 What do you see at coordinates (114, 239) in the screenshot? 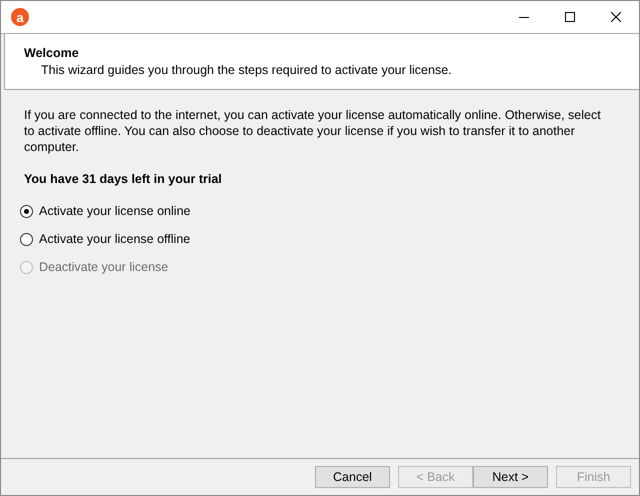
I see `option-label: Activate your license offline` at bounding box center [114, 239].